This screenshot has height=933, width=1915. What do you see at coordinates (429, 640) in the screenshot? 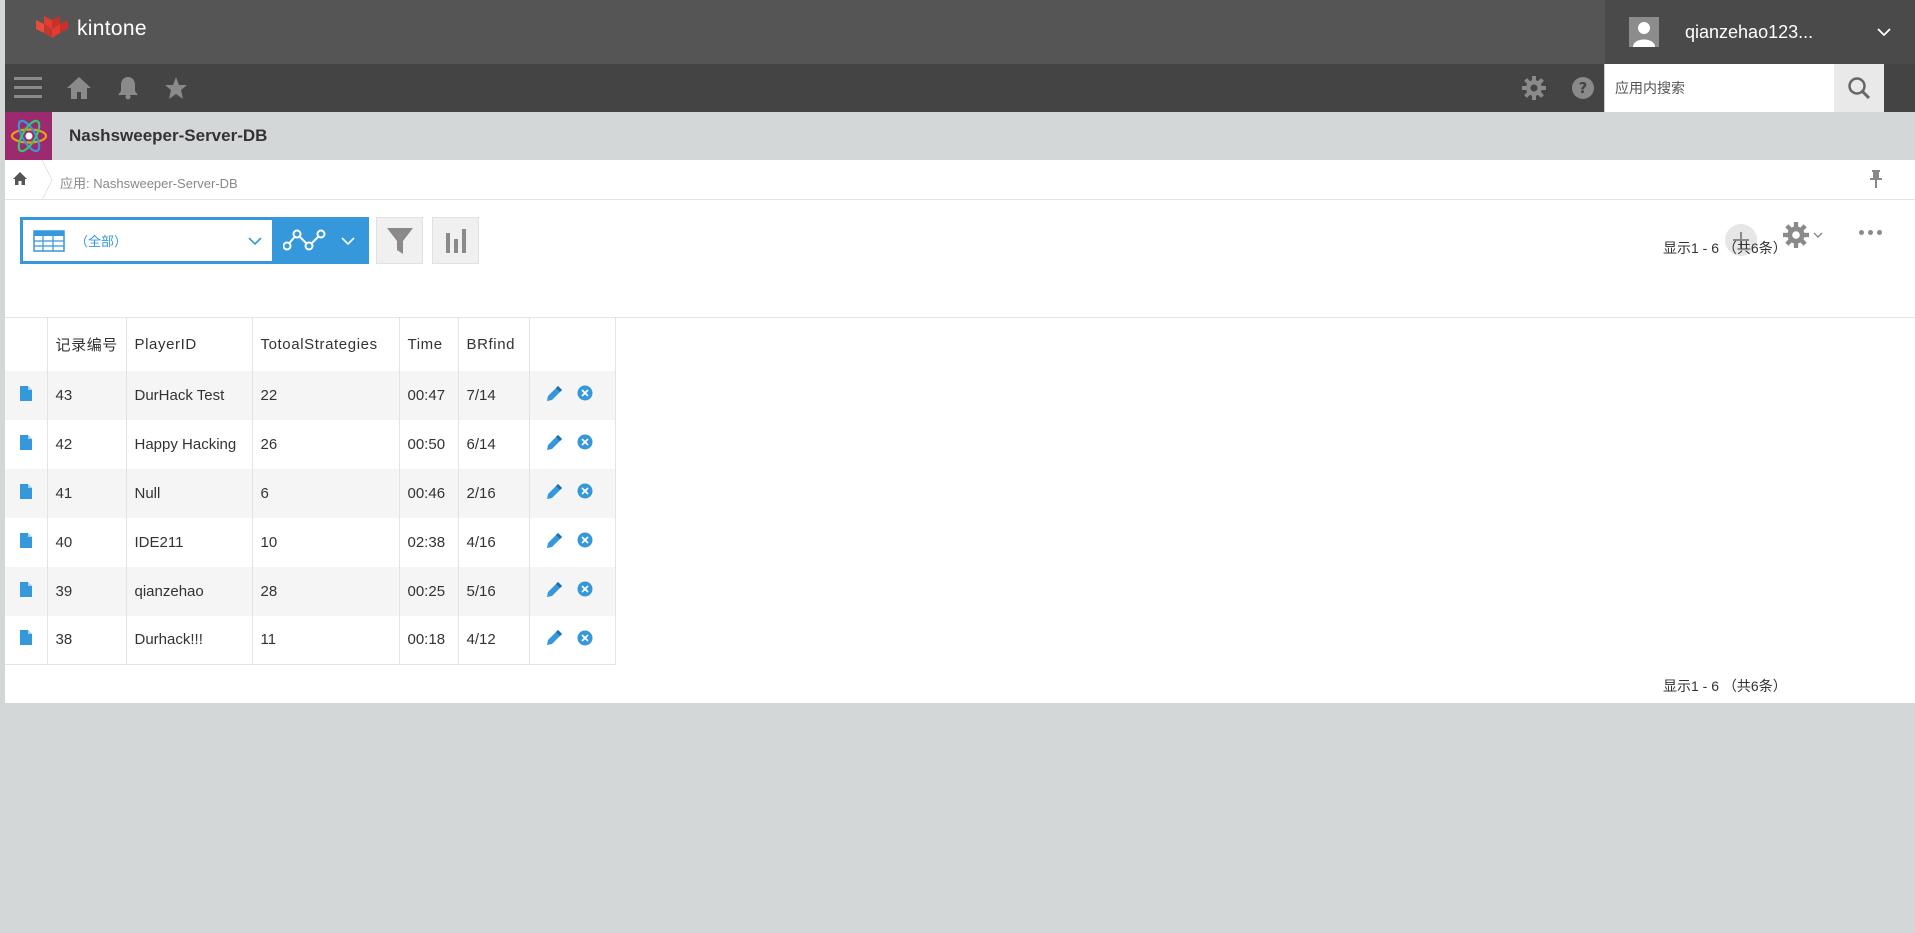
I see `cell-time: 00:18` at bounding box center [429, 640].